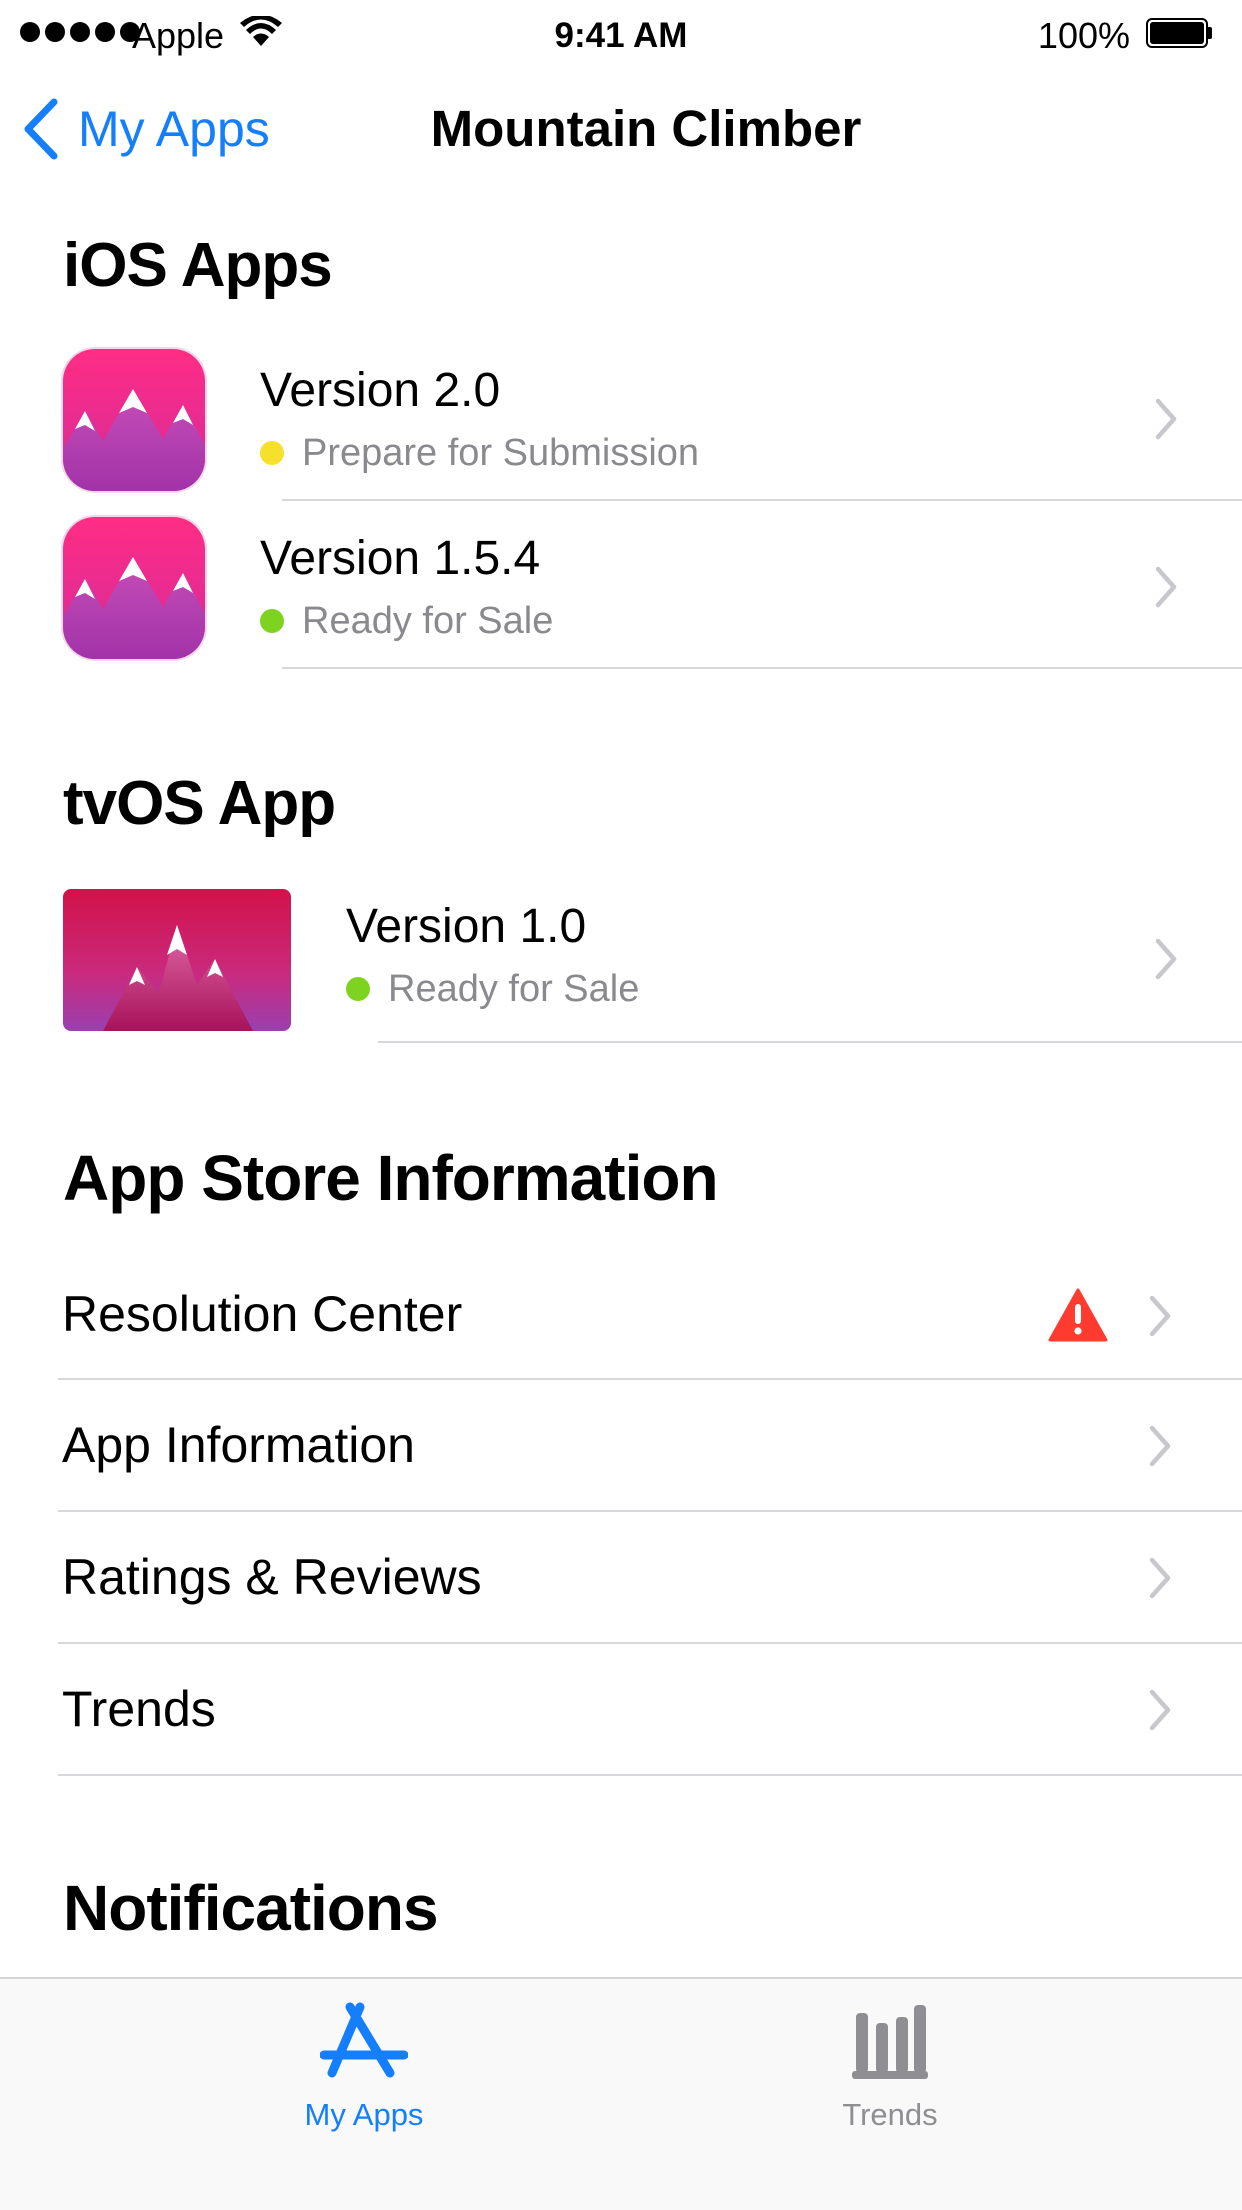 This screenshot has width=1242, height=2210. What do you see at coordinates (466, 926) in the screenshot?
I see `version-title: Version 1.0` at bounding box center [466, 926].